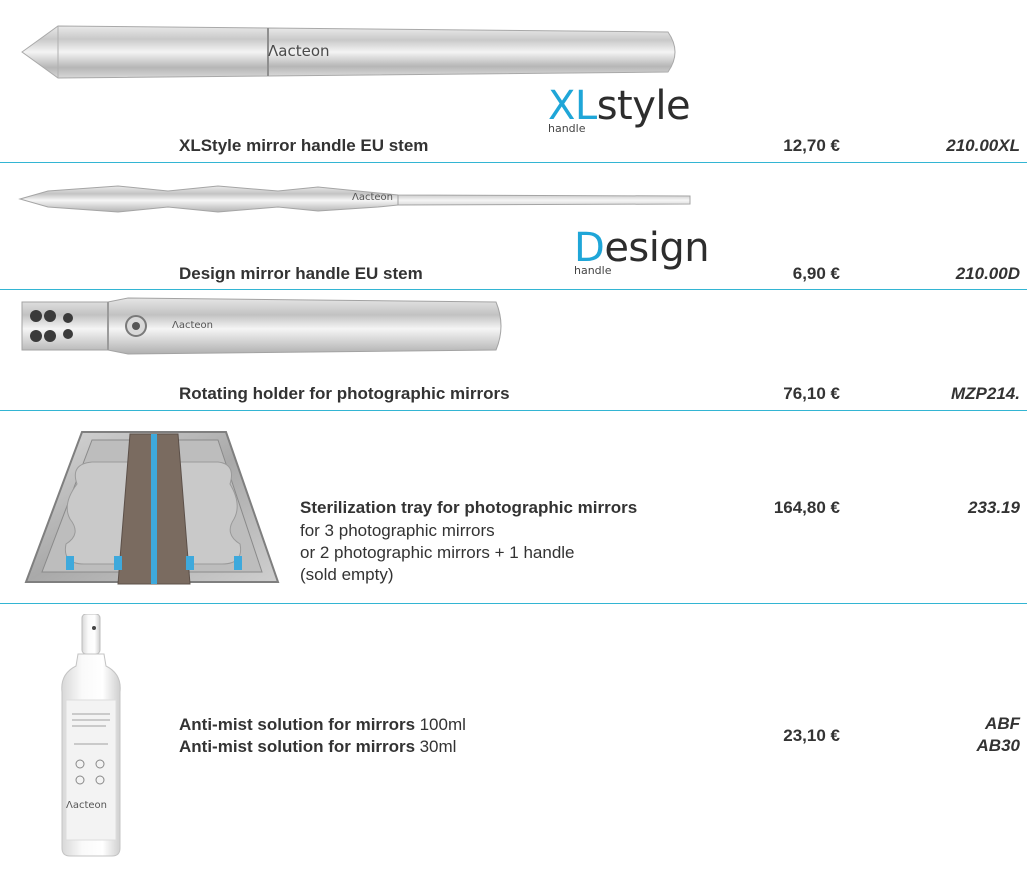 The image size is (1027, 869). Describe the element at coordinates (811, 145) in the screenshot. I see `product-price: 12,70 €` at that location.